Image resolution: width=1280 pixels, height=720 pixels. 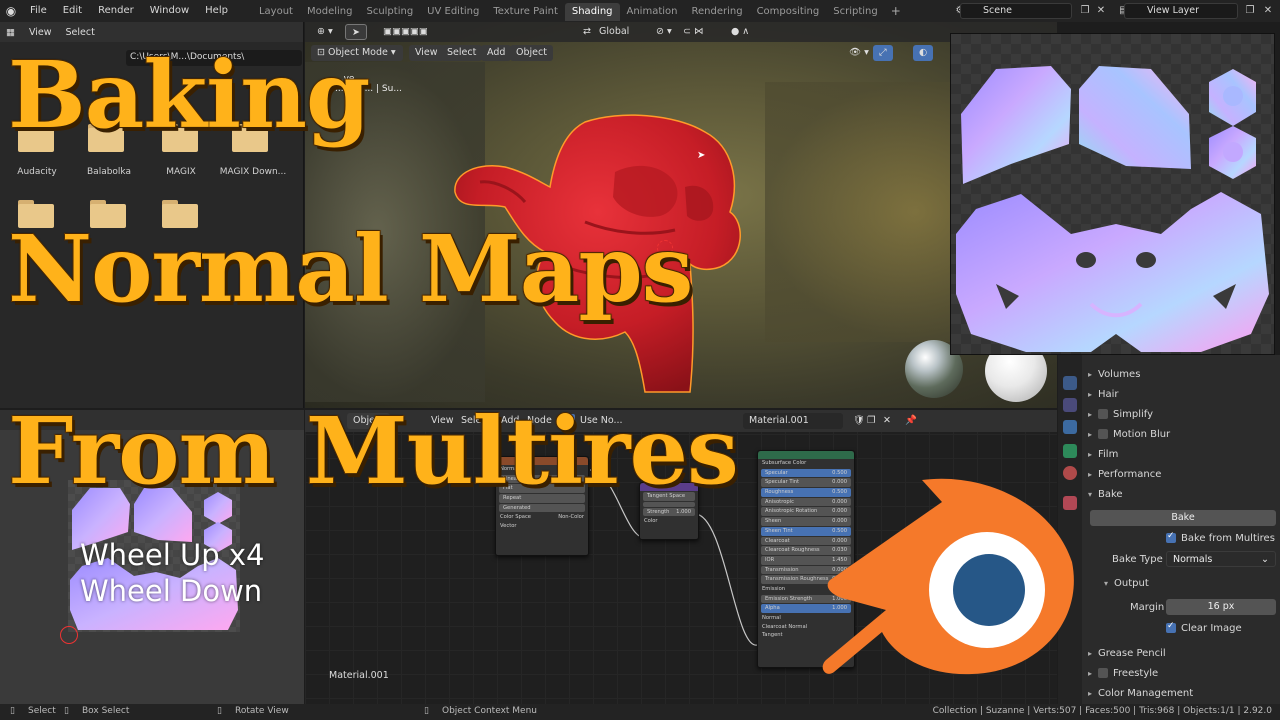 I want to click on section-hair: ▸ Hair, so click(x=1181, y=394).